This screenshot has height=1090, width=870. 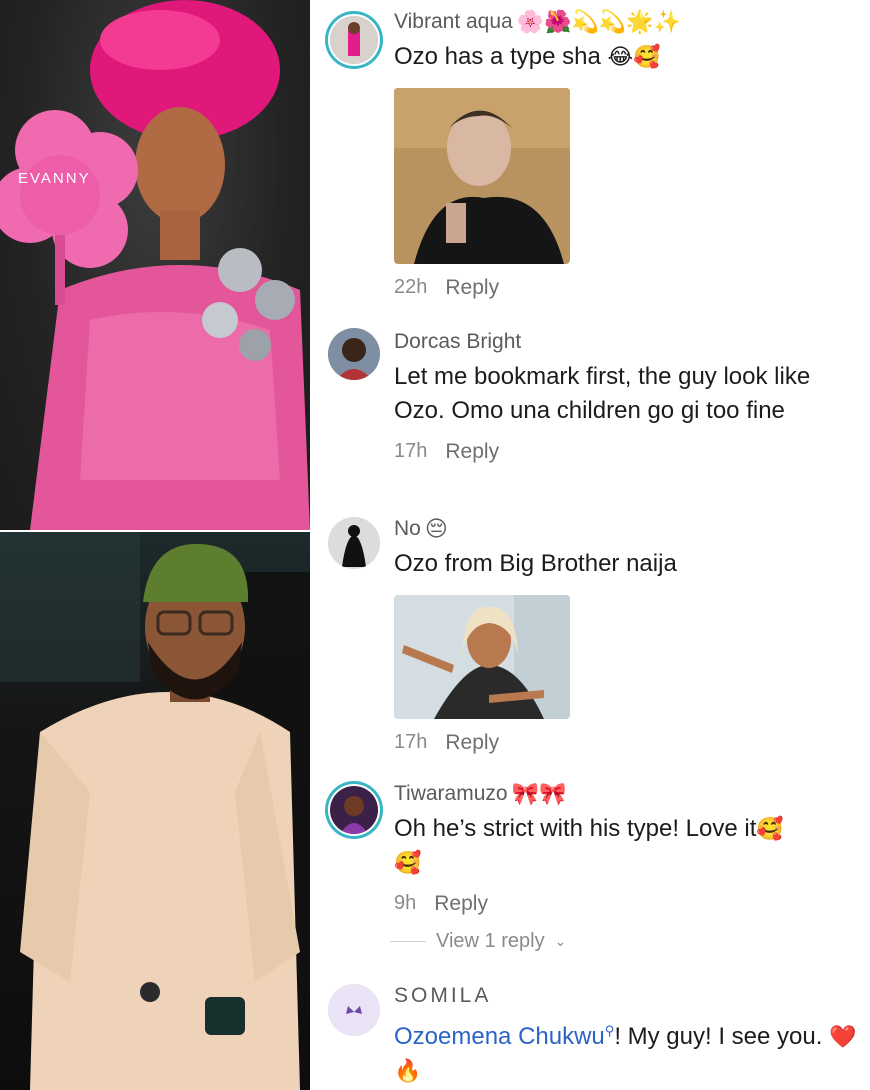 I want to click on divider-line, so click(x=408, y=941).